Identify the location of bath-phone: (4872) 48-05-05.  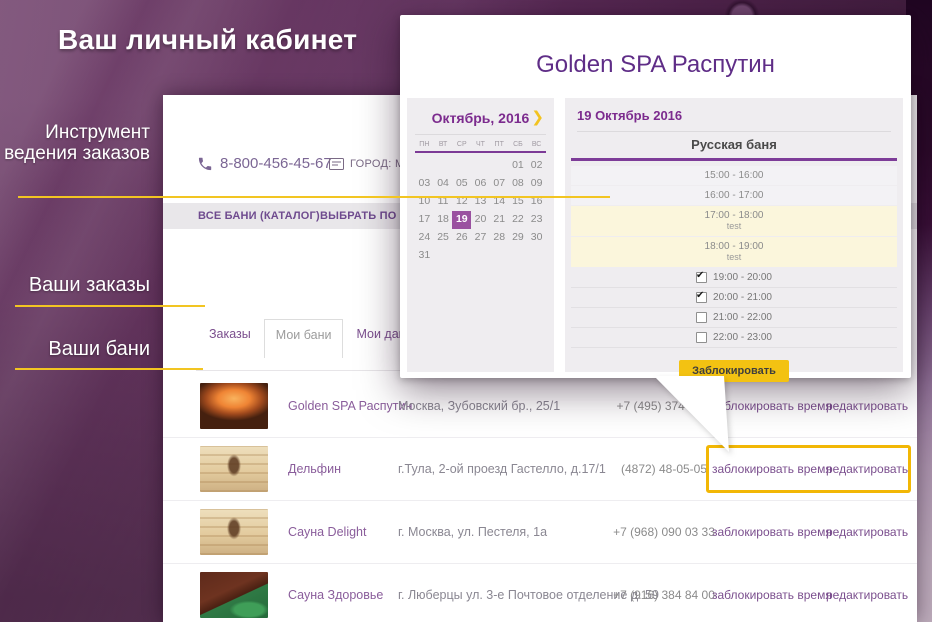
(664, 469).